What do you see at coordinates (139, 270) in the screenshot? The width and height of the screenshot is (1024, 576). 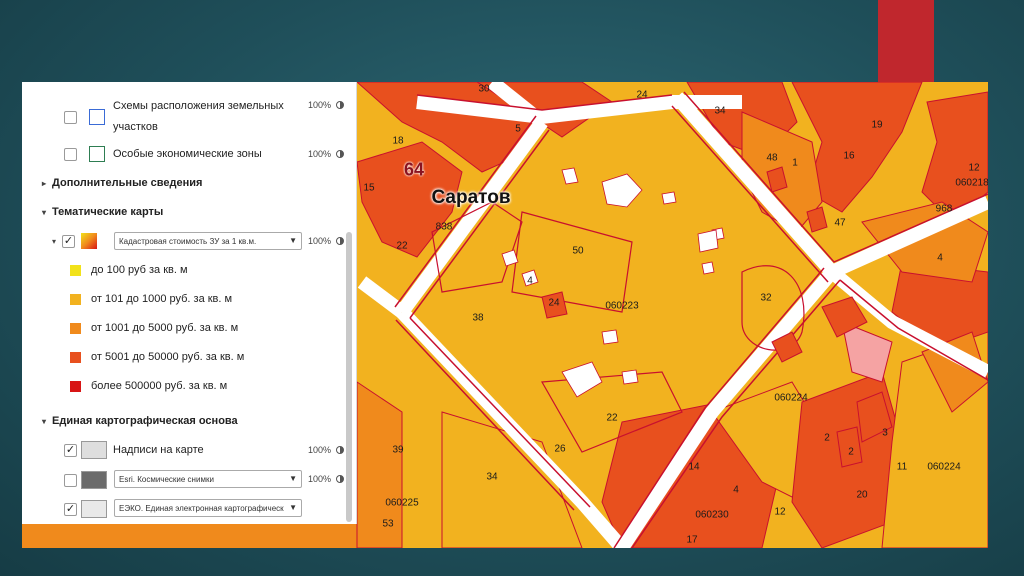 I see `legend-label: до 100 руб за кв. м` at bounding box center [139, 270].